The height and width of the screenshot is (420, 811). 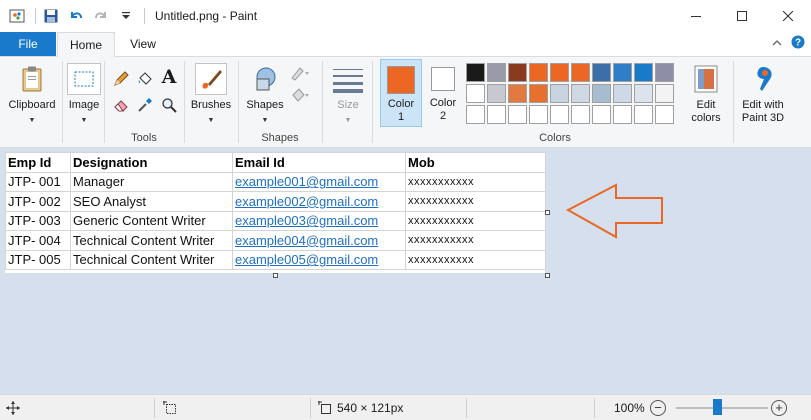 I want to click on resize-handle-corner, so click(x=547, y=275).